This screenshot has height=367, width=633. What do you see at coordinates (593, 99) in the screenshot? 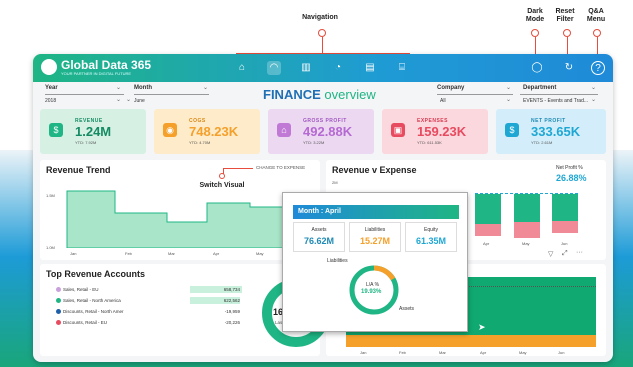
I see `department-value-chevron-icon: ⌄` at bounding box center [593, 99].